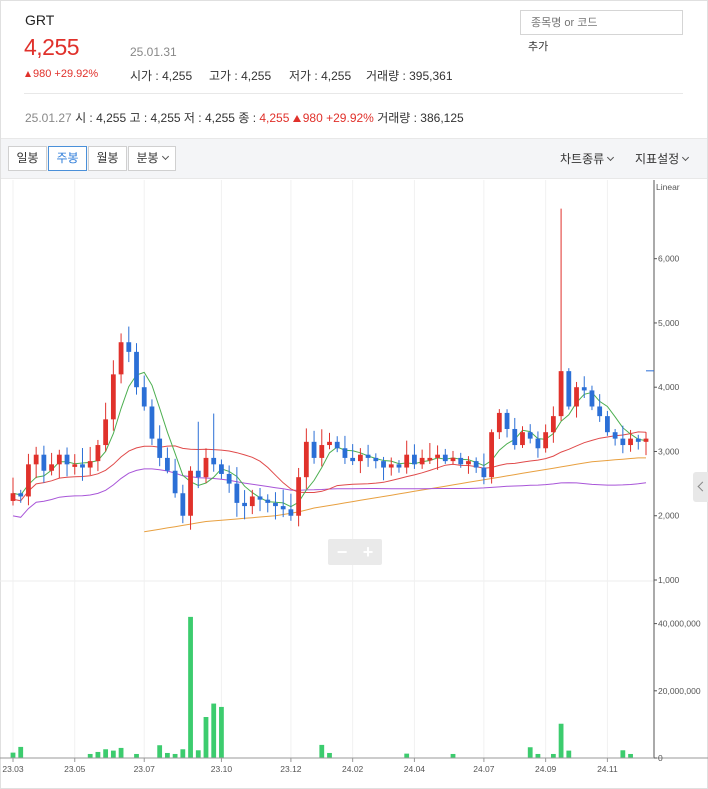 Image resolution: width=708 pixels, height=789 pixels. Describe the element at coordinates (67, 158) in the screenshot. I see `tab-weekly: 주봉` at that location.